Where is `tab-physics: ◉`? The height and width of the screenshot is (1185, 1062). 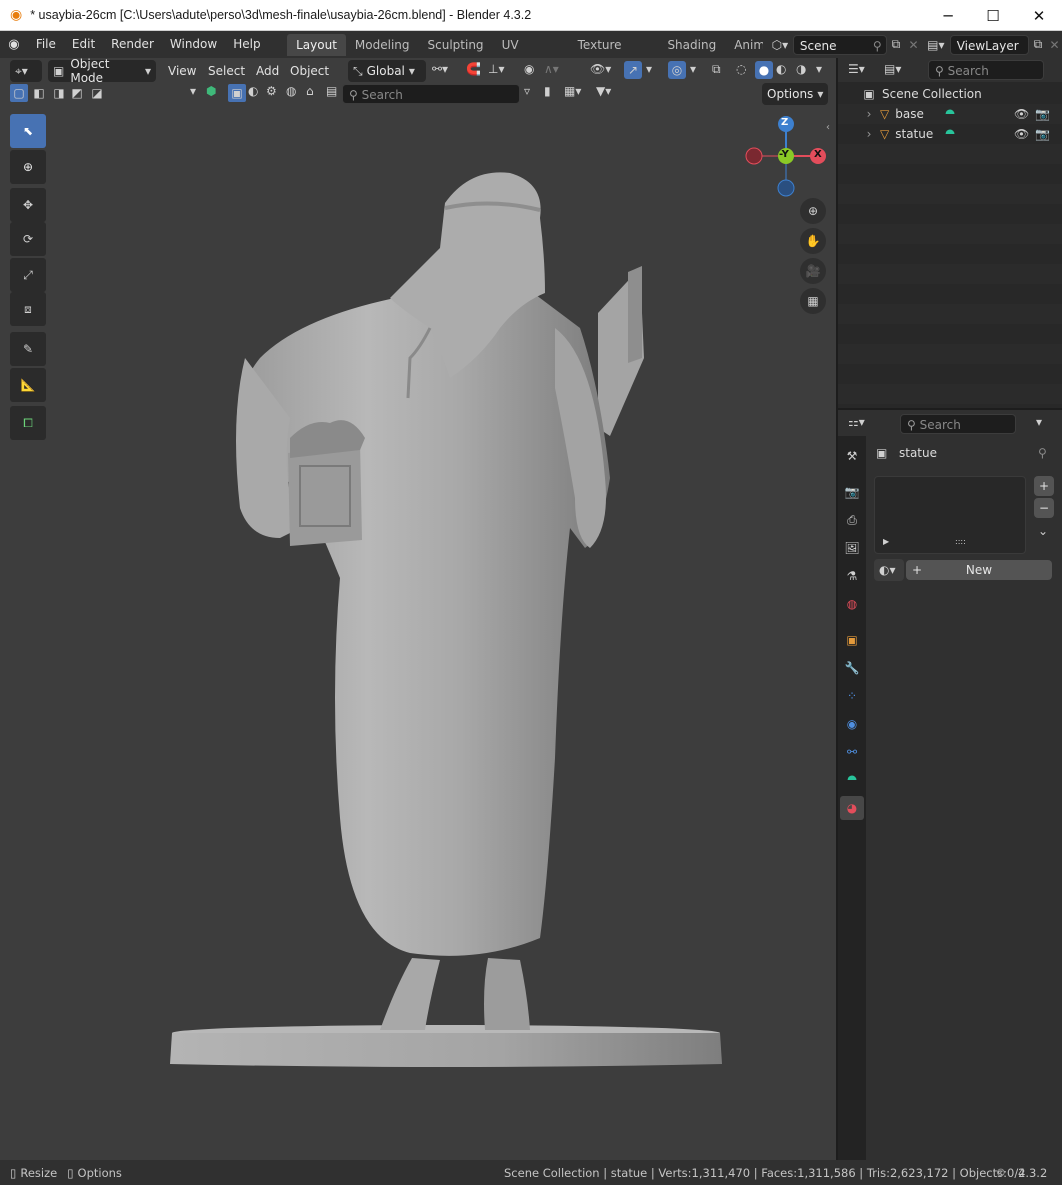 tab-physics: ◉ is located at coordinates (852, 724).